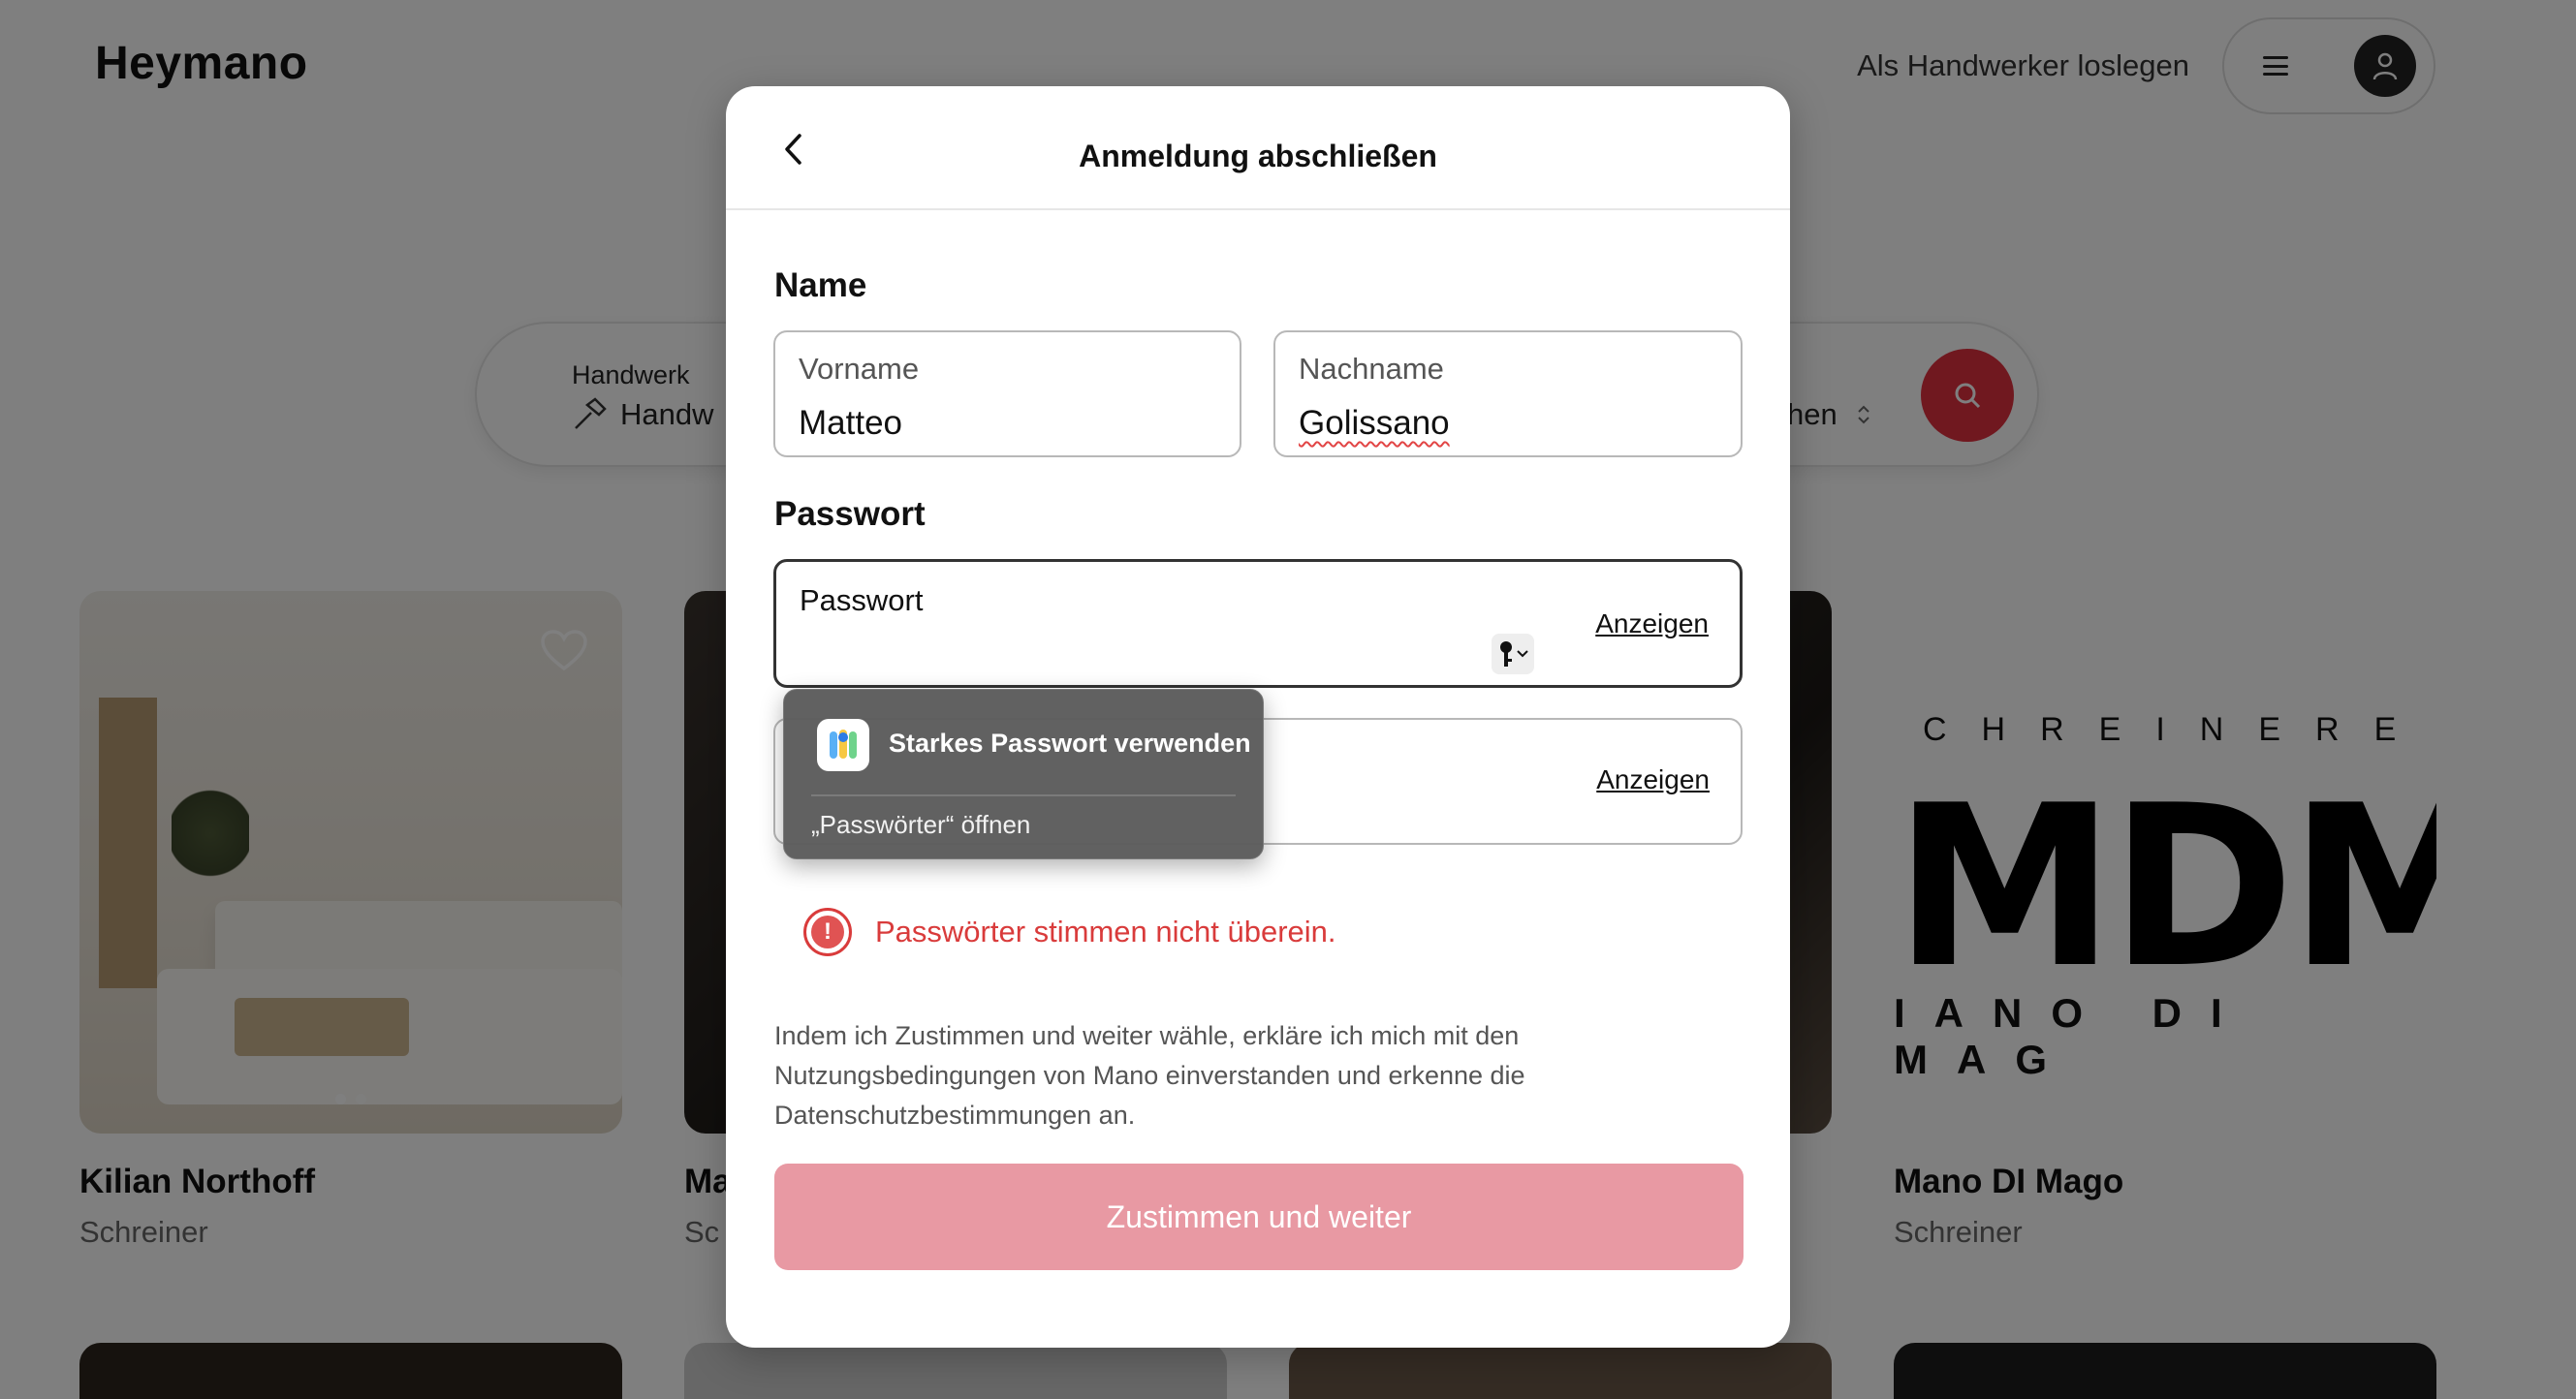 Image resolution: width=2576 pixels, height=1399 pixels. What do you see at coordinates (1522, 654) in the screenshot?
I see `chevron-down-icon` at bounding box center [1522, 654].